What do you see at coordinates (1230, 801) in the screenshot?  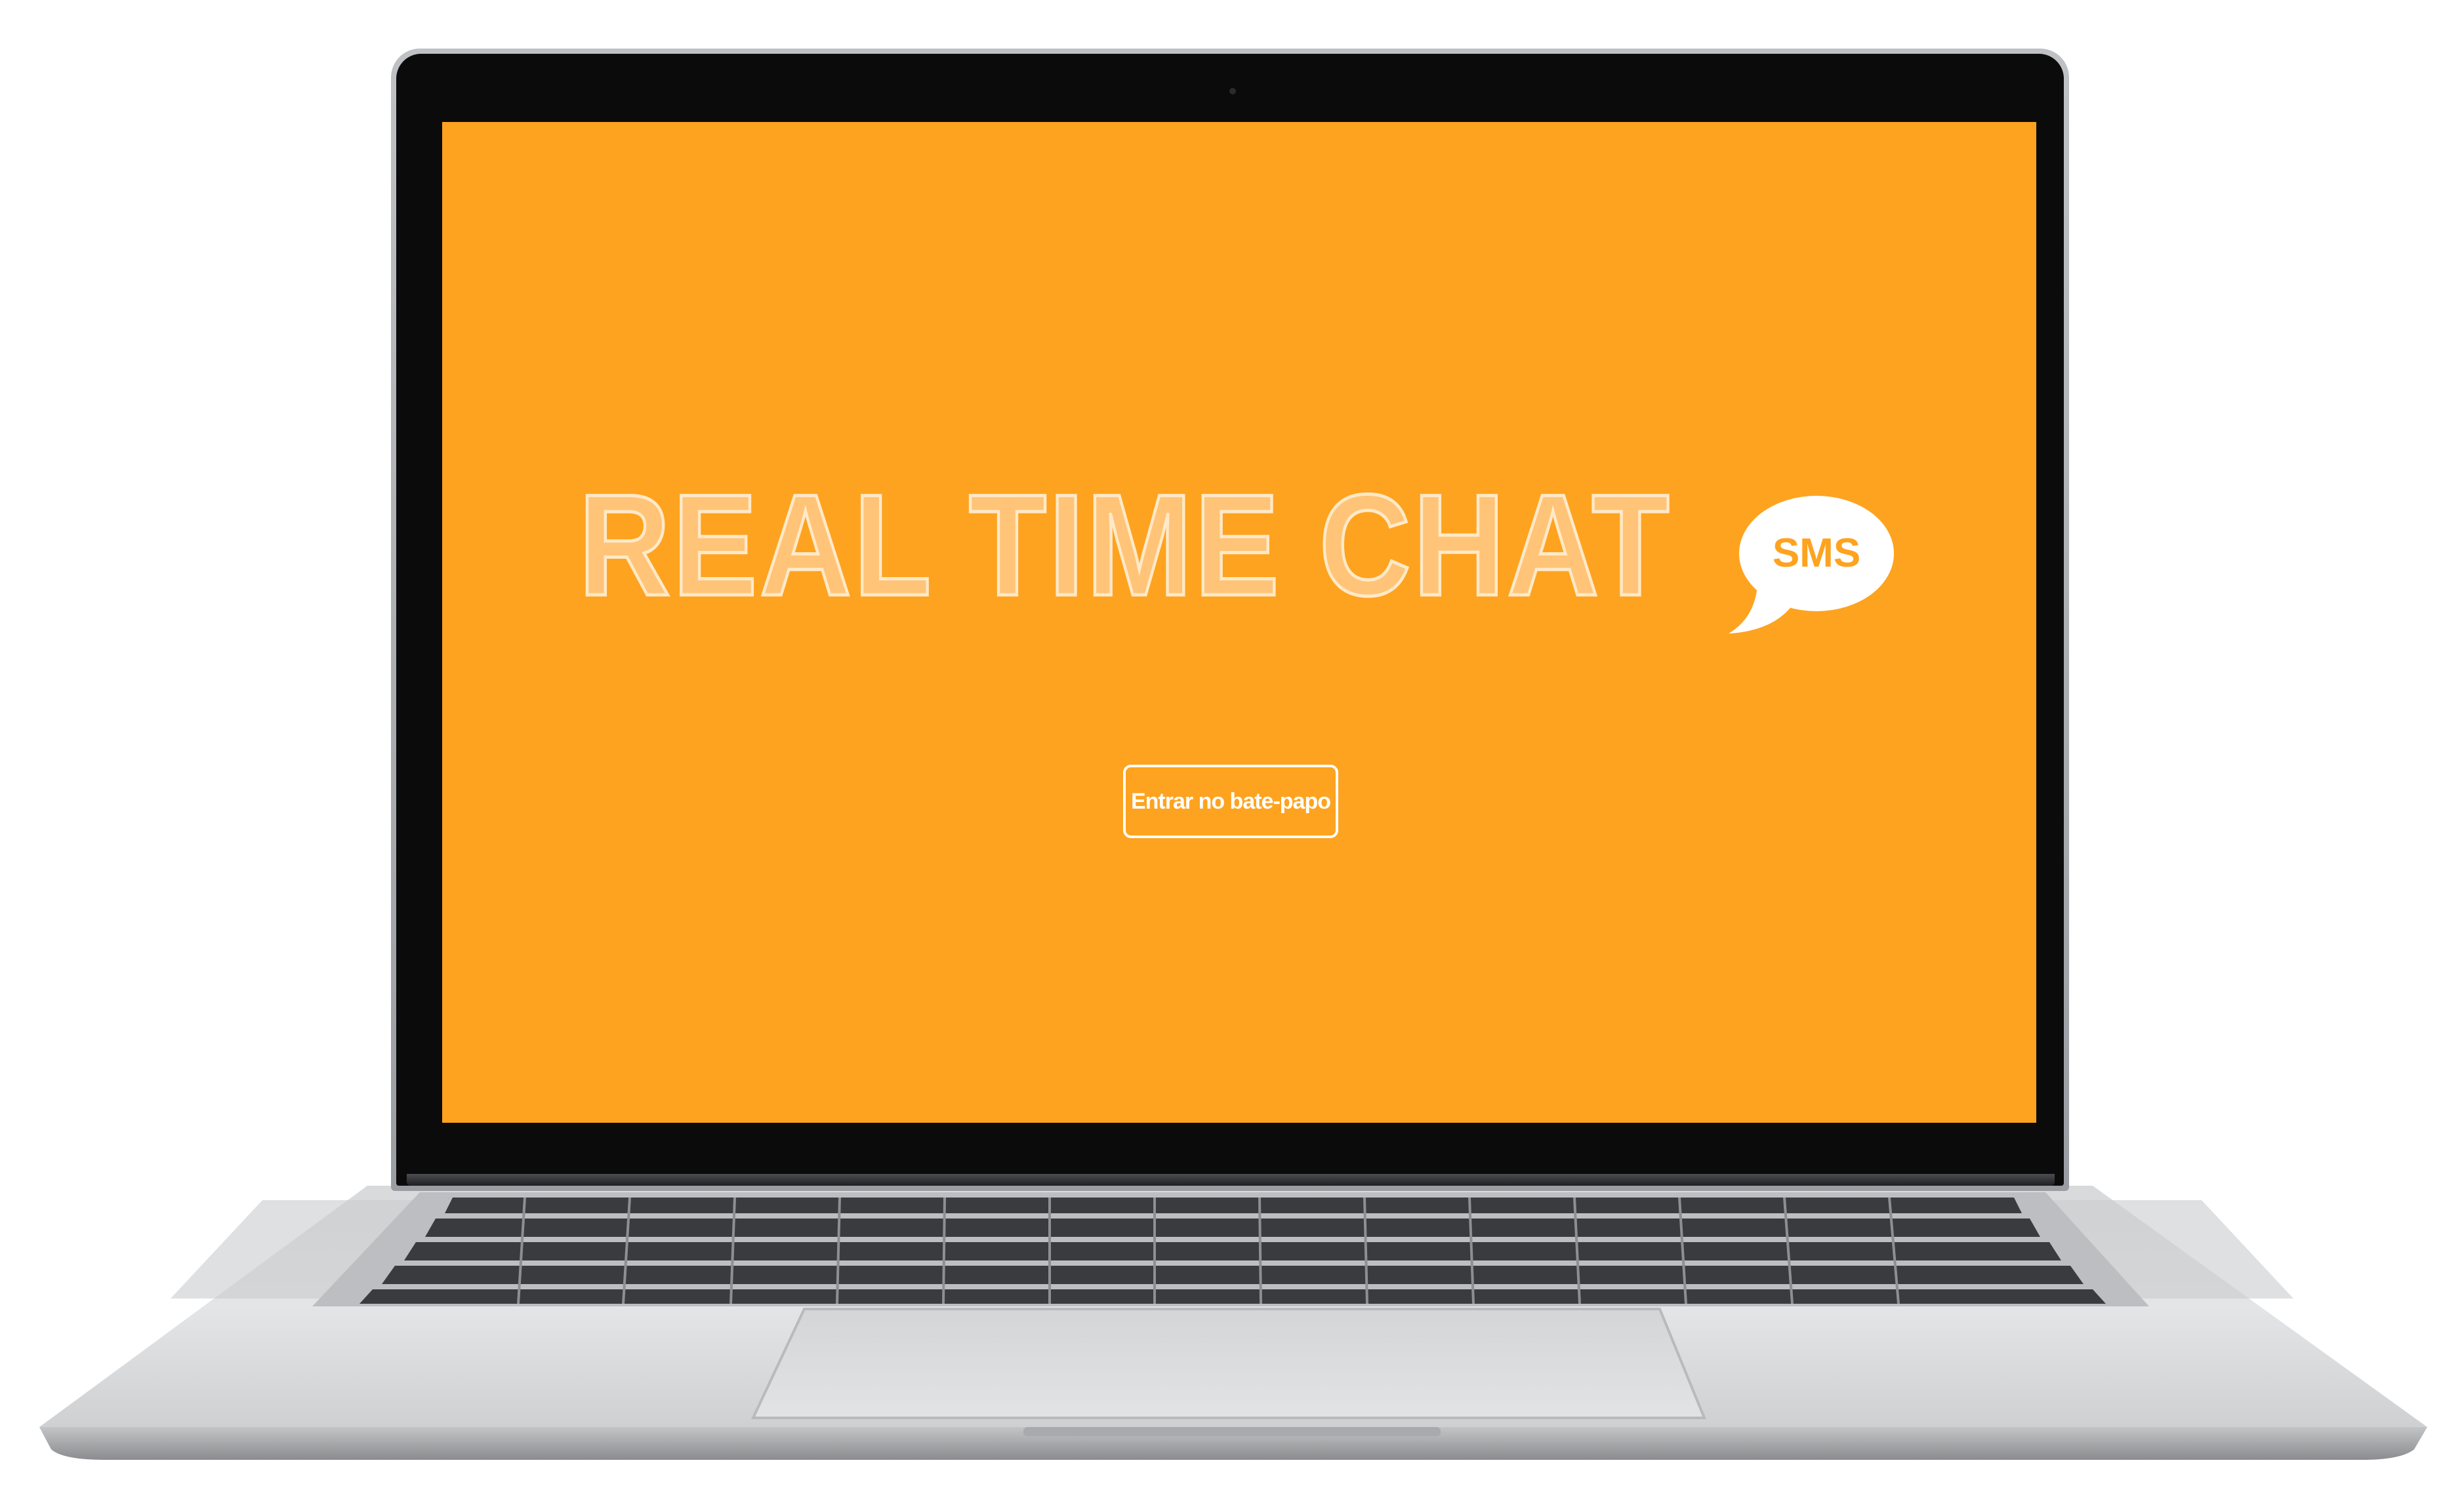 I see `enter-chat-button: Entrar no bate-papo` at bounding box center [1230, 801].